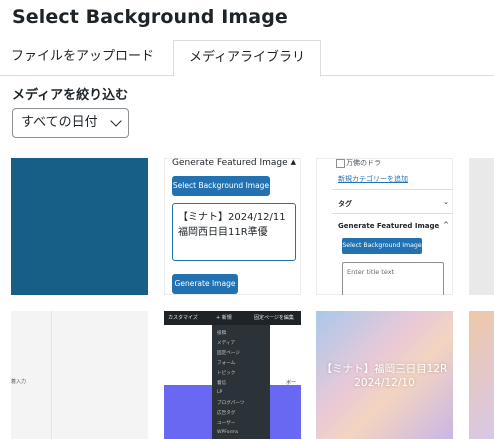 The height and width of the screenshot is (439, 494). I want to click on menu-item: ユーザー, so click(226, 423).